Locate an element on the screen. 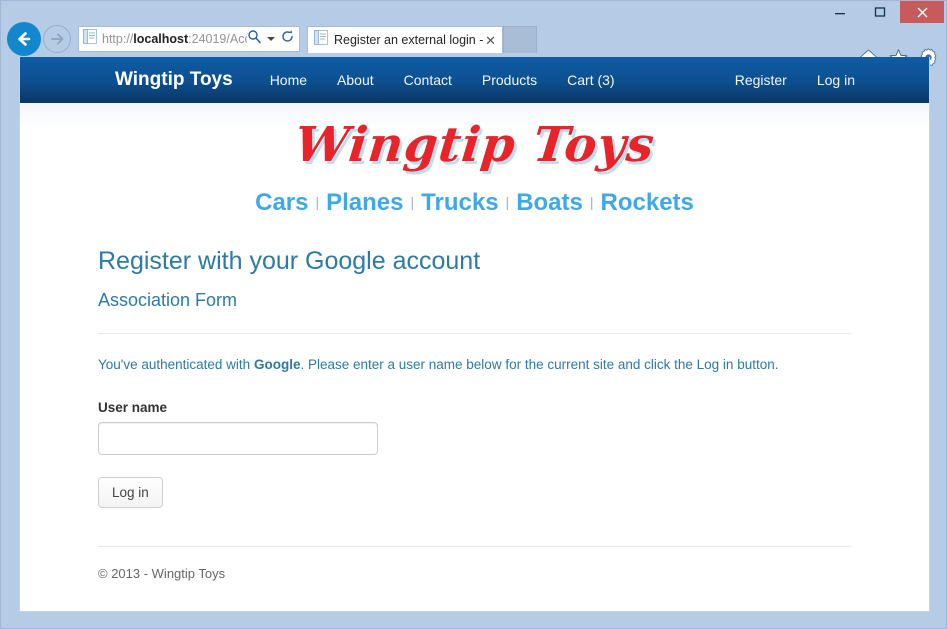  maximize-icon is located at coordinates (880, 12).